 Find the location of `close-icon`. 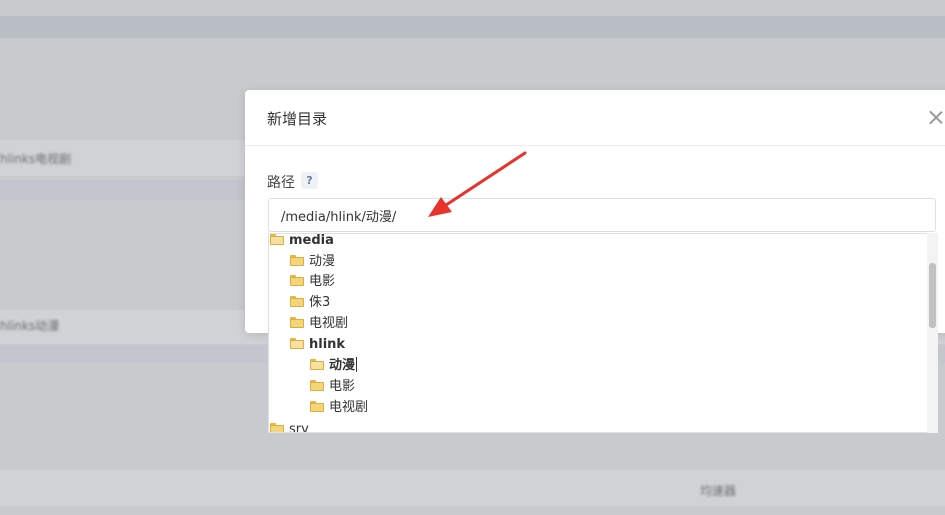

close-icon is located at coordinates (935, 118).